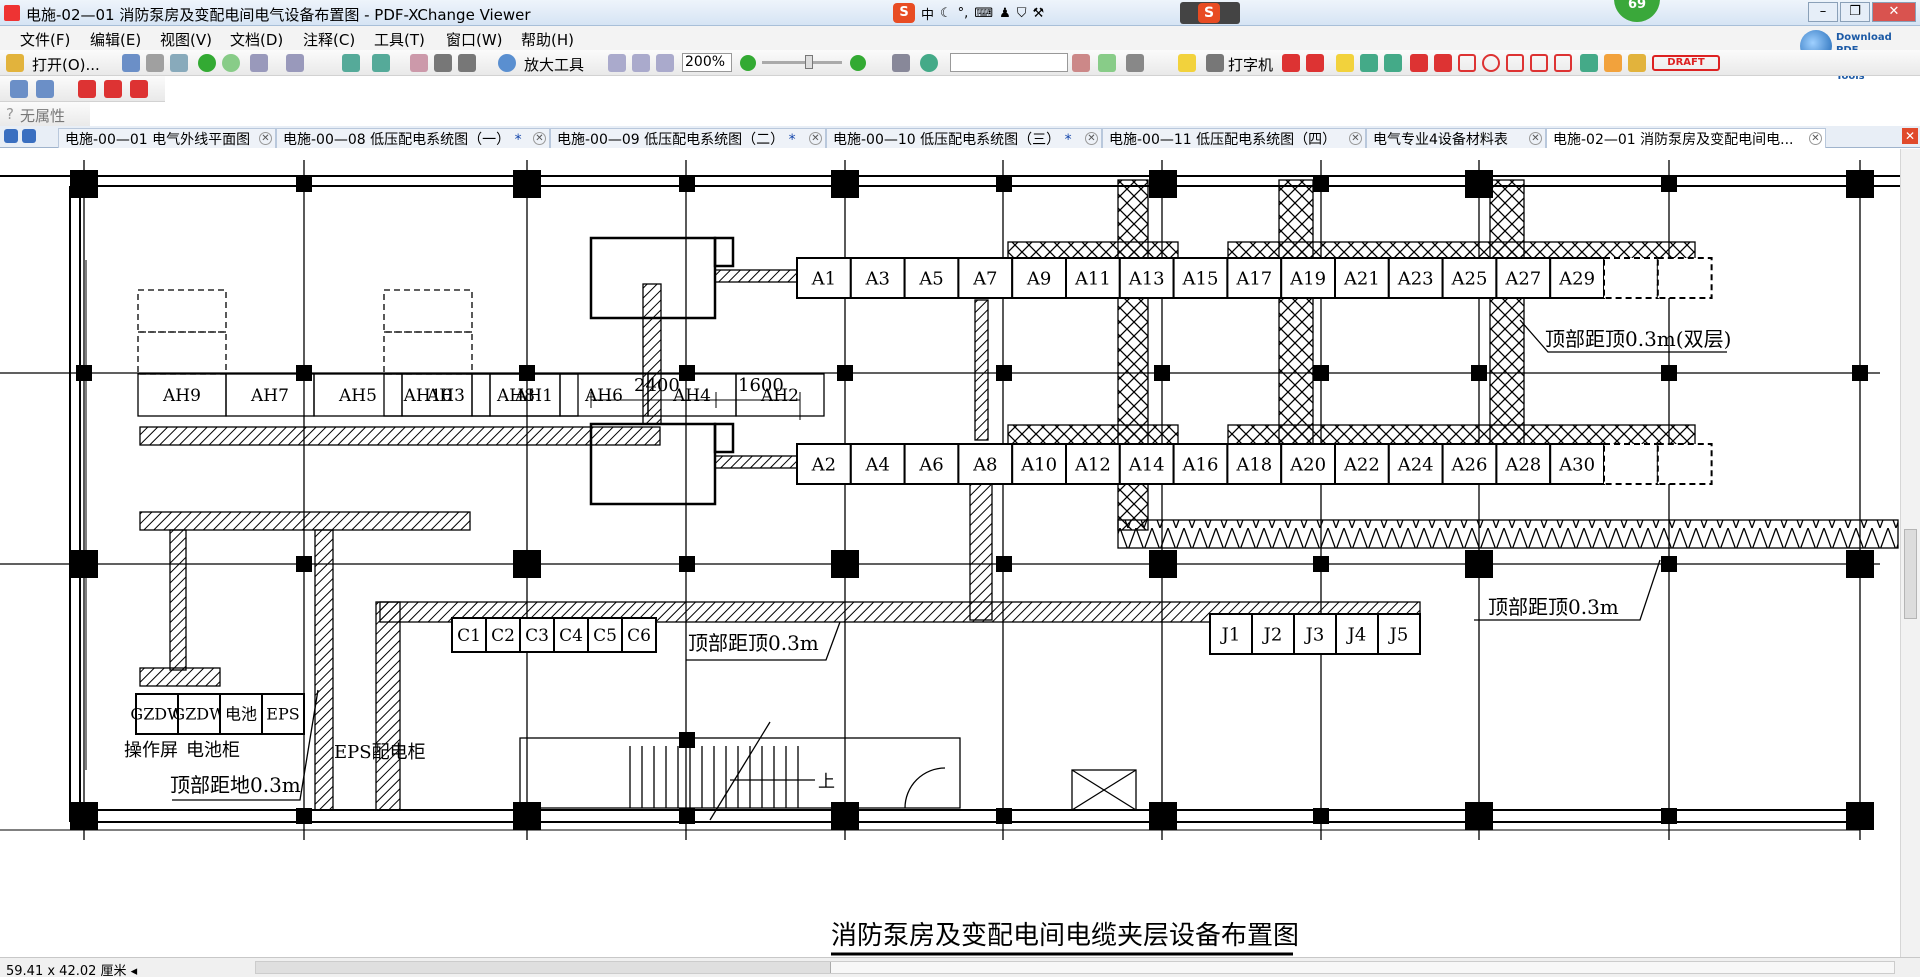  Describe the element at coordinates (443, 63) in the screenshot. I see `snapshot-icon` at that location.